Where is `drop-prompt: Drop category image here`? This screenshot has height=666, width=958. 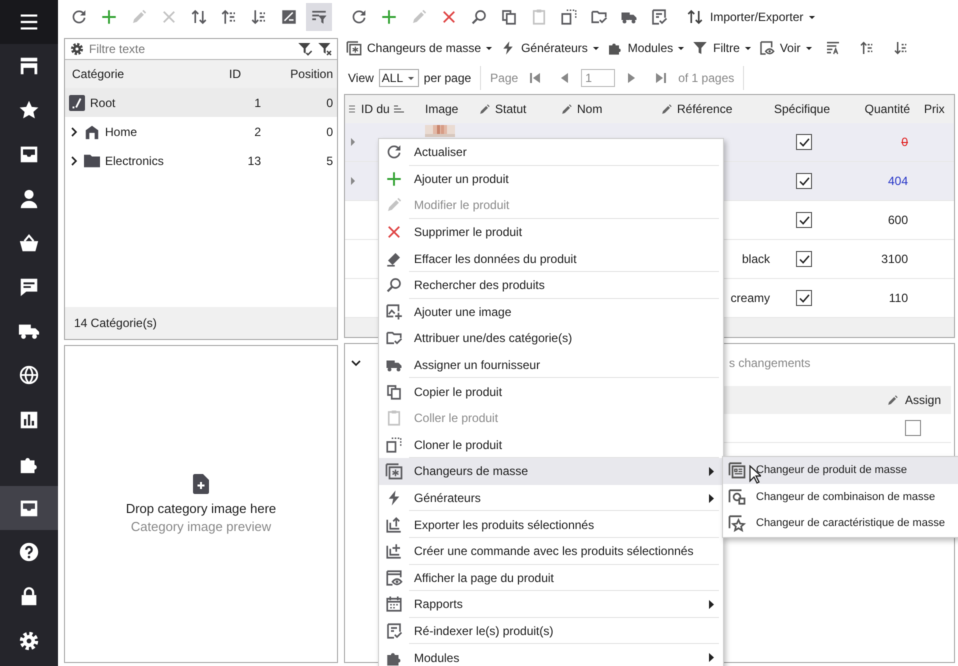
drop-prompt: Drop category image here is located at coordinates (201, 508).